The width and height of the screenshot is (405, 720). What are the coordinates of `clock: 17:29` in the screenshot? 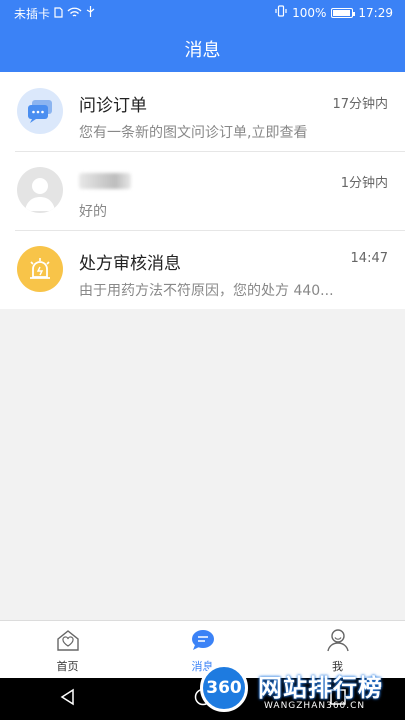 It's located at (375, 12).